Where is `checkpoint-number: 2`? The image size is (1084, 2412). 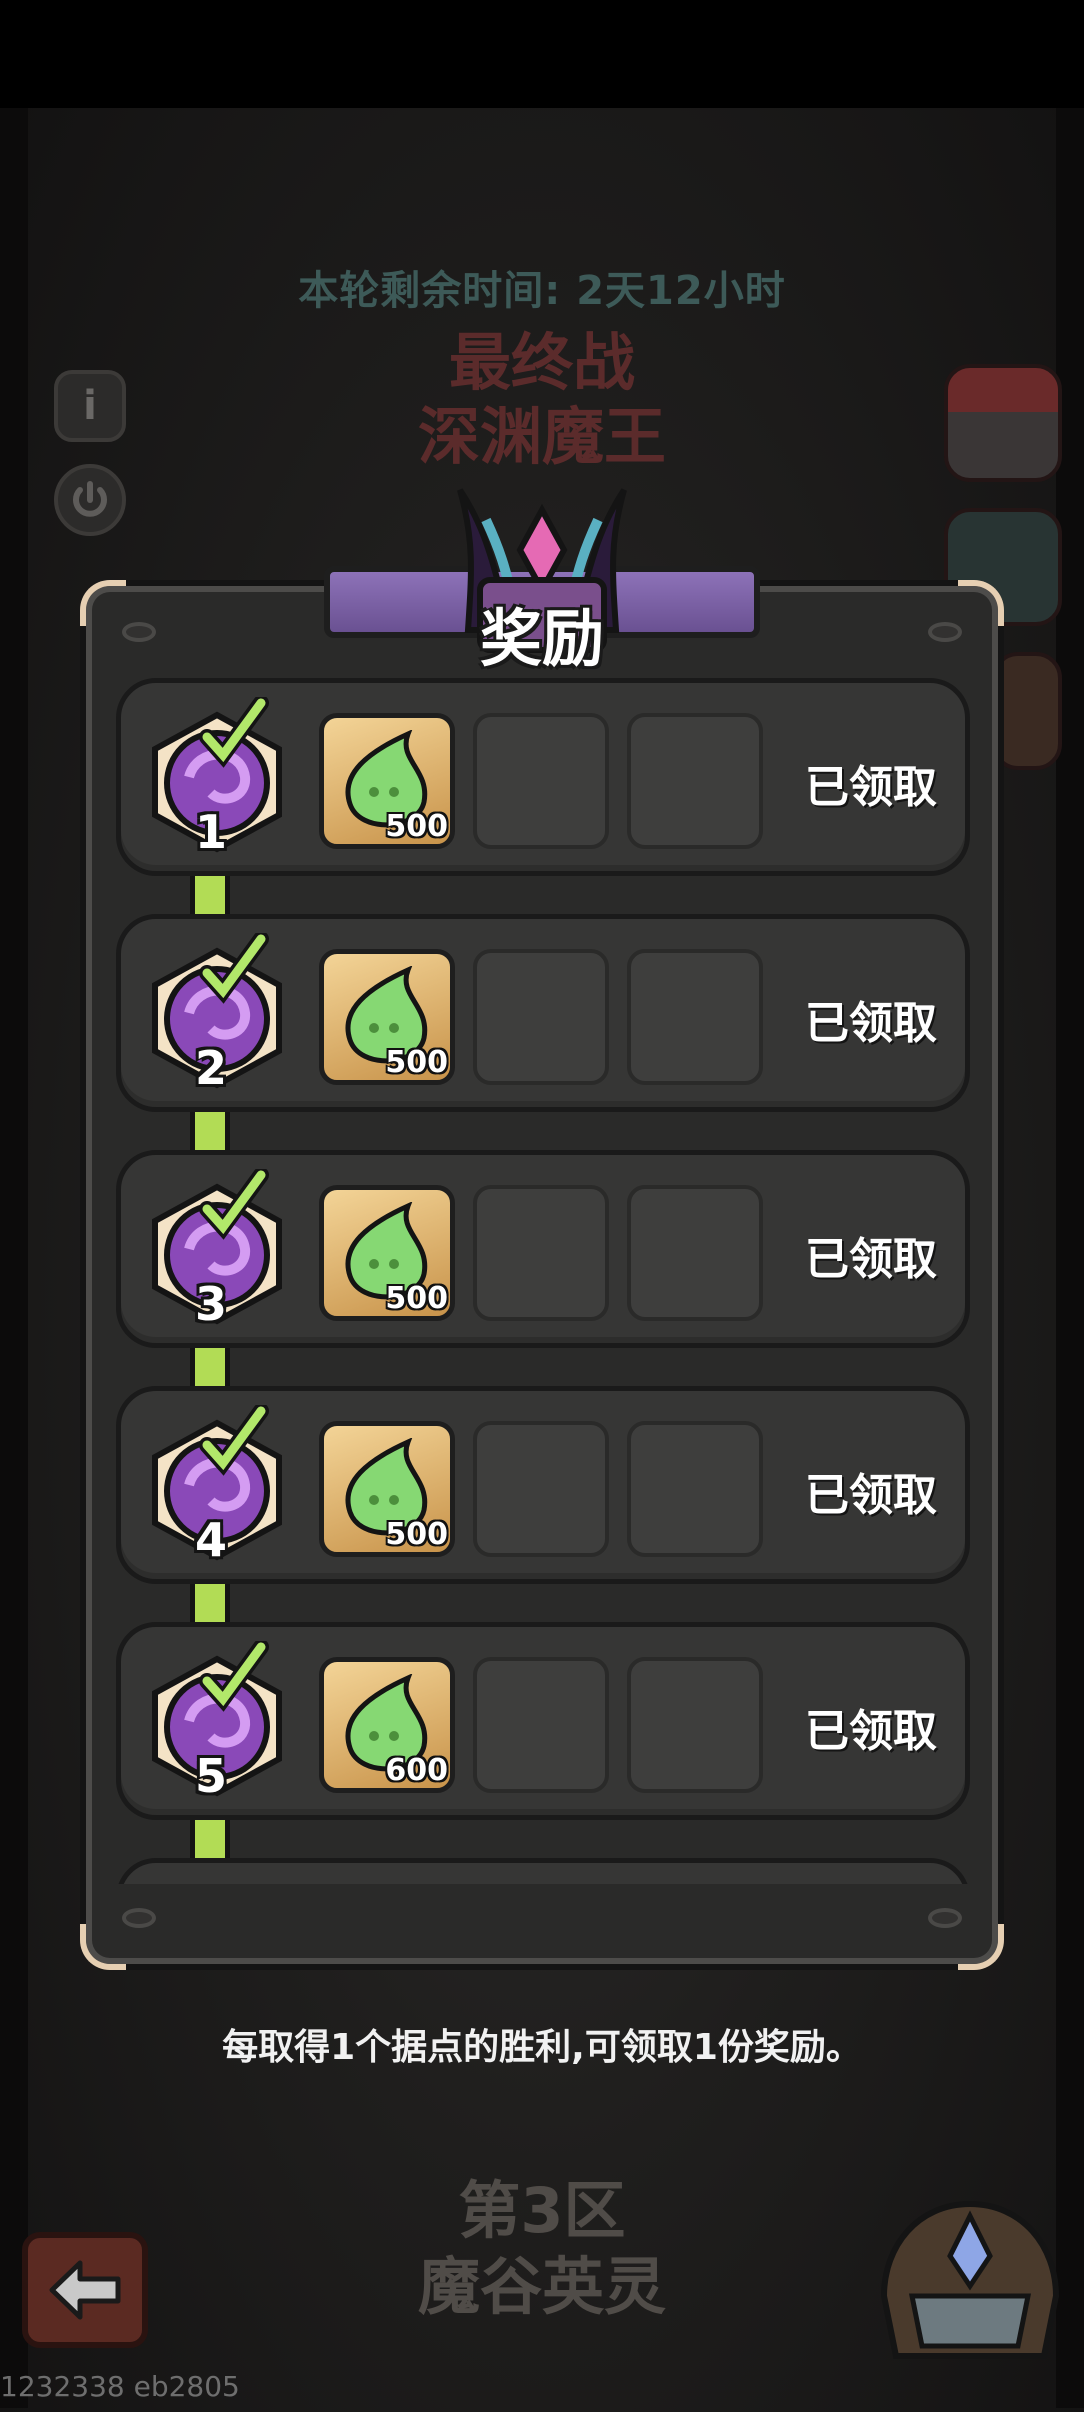 checkpoint-number: 2 is located at coordinates (210, 1068).